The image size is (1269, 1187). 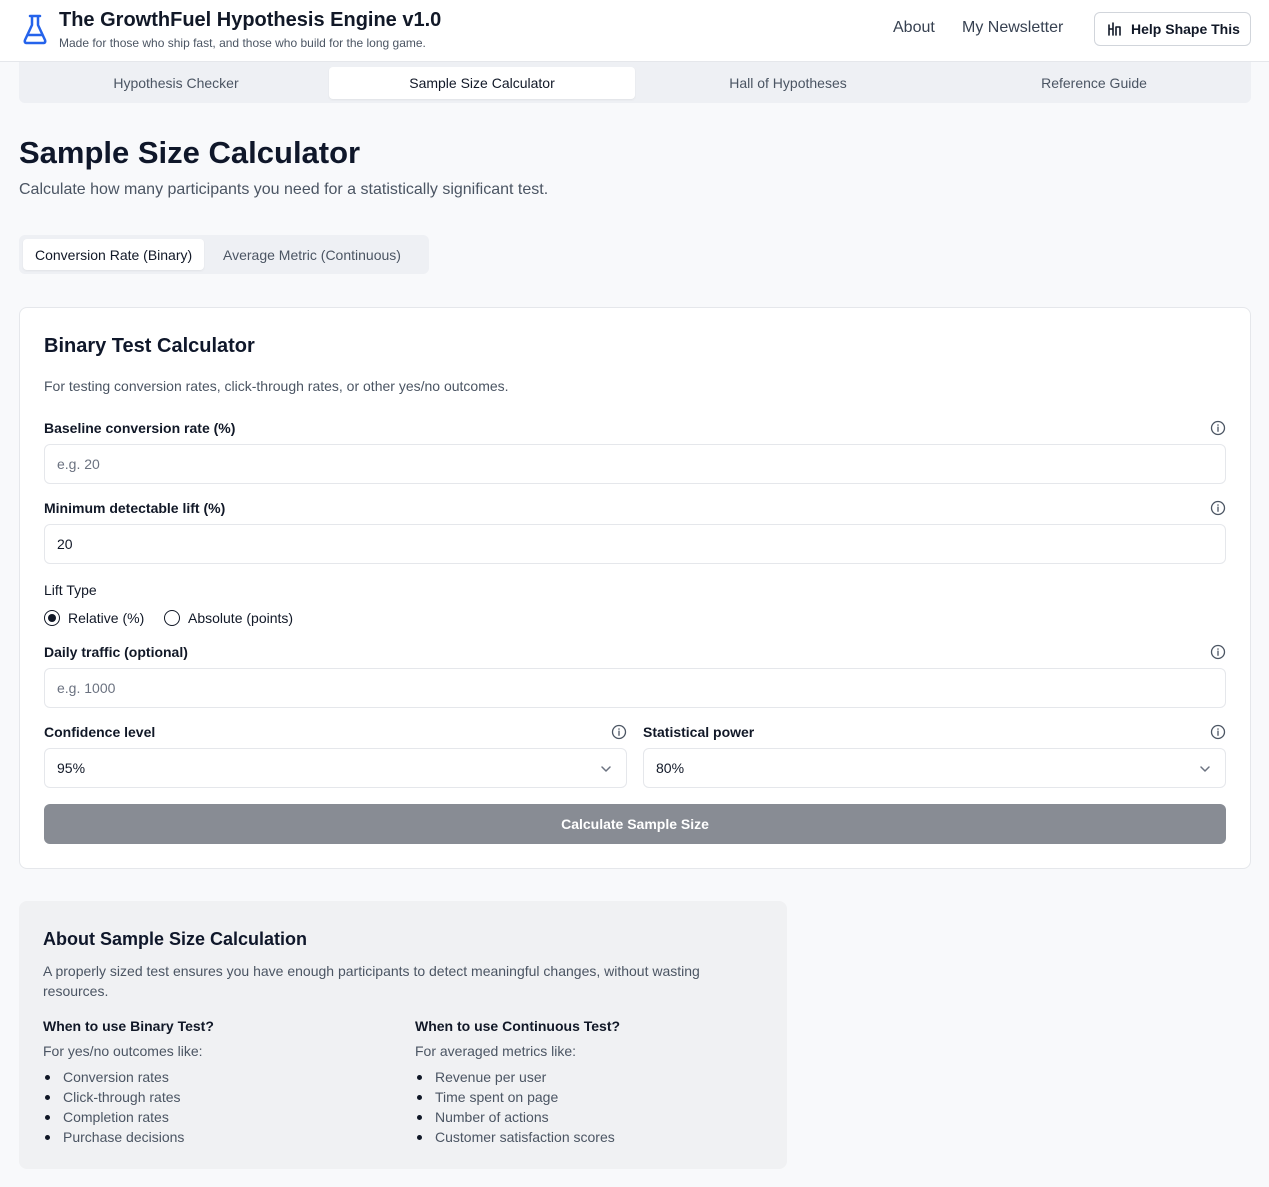 What do you see at coordinates (586, 1097) in the screenshot?
I see `list-item: Time spent on page` at bounding box center [586, 1097].